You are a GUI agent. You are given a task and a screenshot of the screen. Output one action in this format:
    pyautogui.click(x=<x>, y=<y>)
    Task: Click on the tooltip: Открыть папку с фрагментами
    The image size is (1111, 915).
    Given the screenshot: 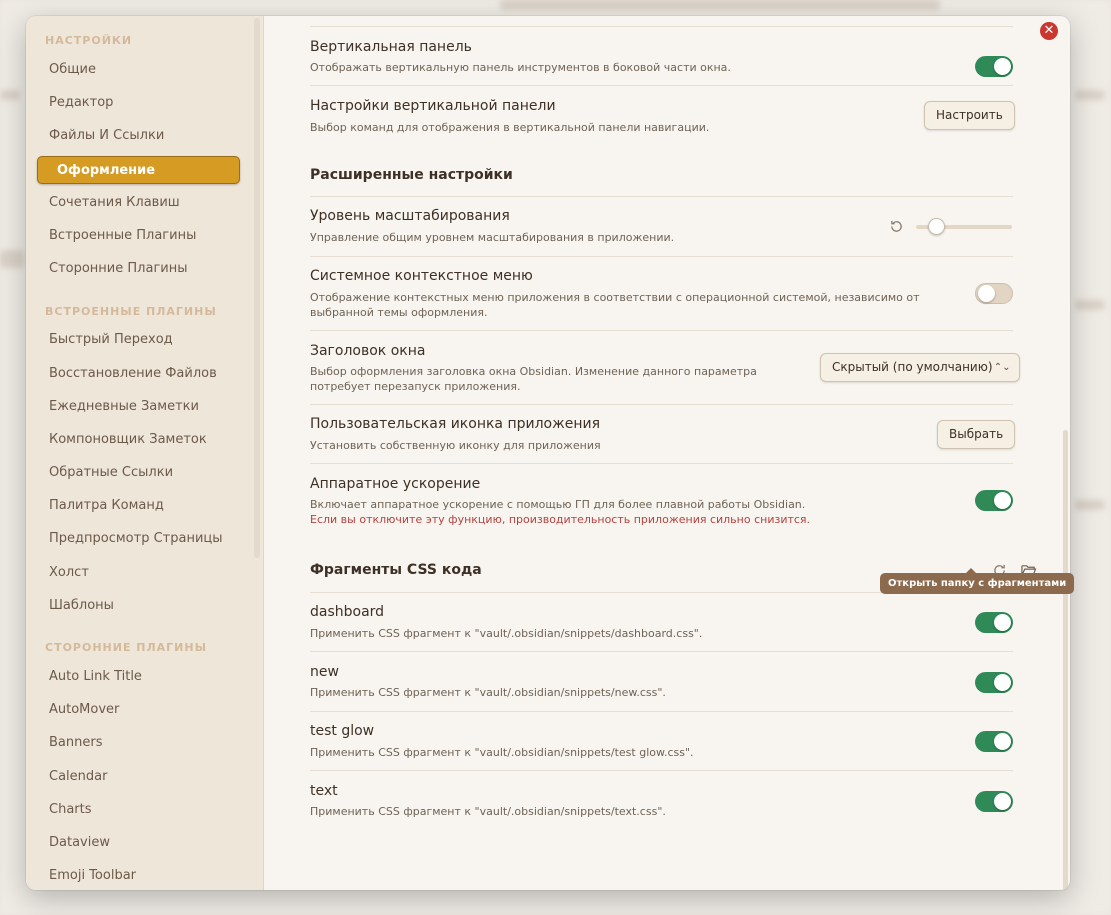 What is the action you would take?
    pyautogui.click(x=977, y=581)
    